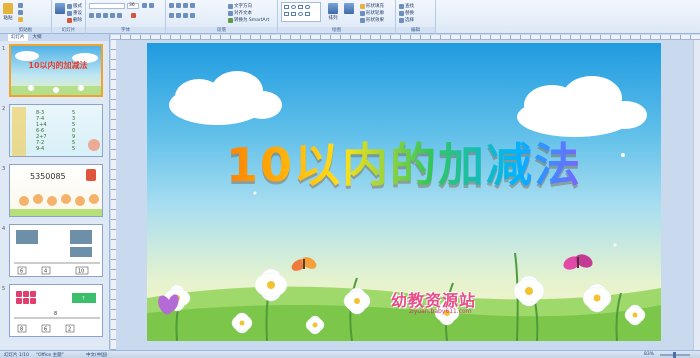  What do you see at coordinates (372, 20) in the screenshot?
I see `shape-effects-button: 形状效果` at bounding box center [372, 20].